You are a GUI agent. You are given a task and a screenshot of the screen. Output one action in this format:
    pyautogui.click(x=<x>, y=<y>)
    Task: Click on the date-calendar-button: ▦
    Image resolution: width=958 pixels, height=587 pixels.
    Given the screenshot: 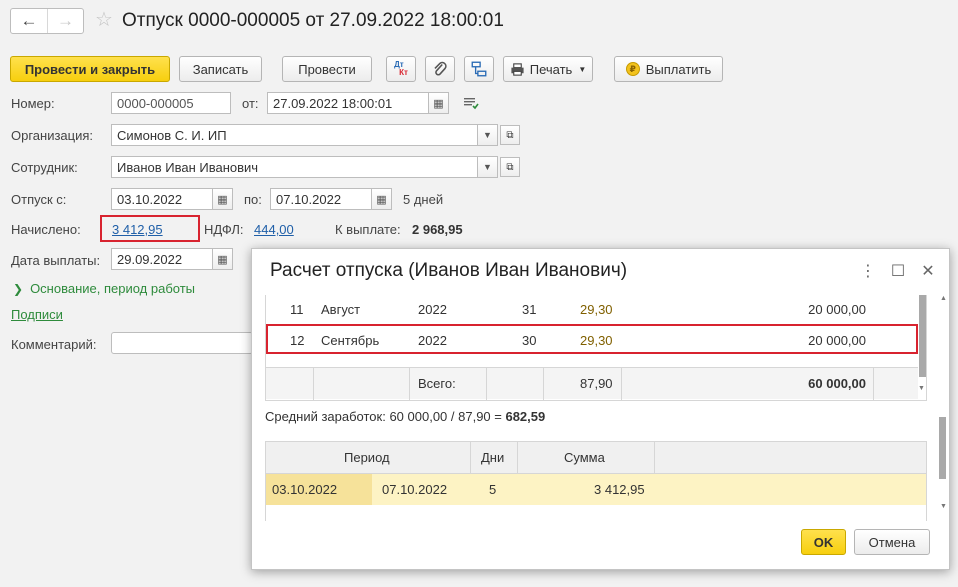 What is the action you would take?
    pyautogui.click(x=439, y=103)
    